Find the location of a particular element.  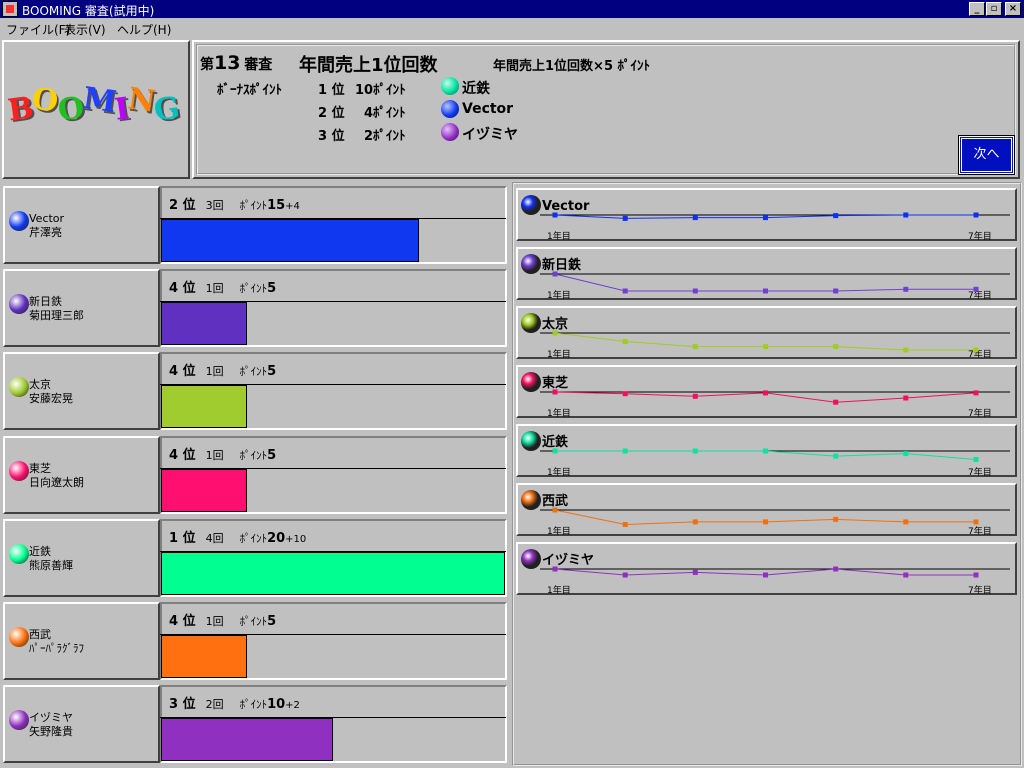

menu-view: 表示(V) is located at coordinates (85, 29).